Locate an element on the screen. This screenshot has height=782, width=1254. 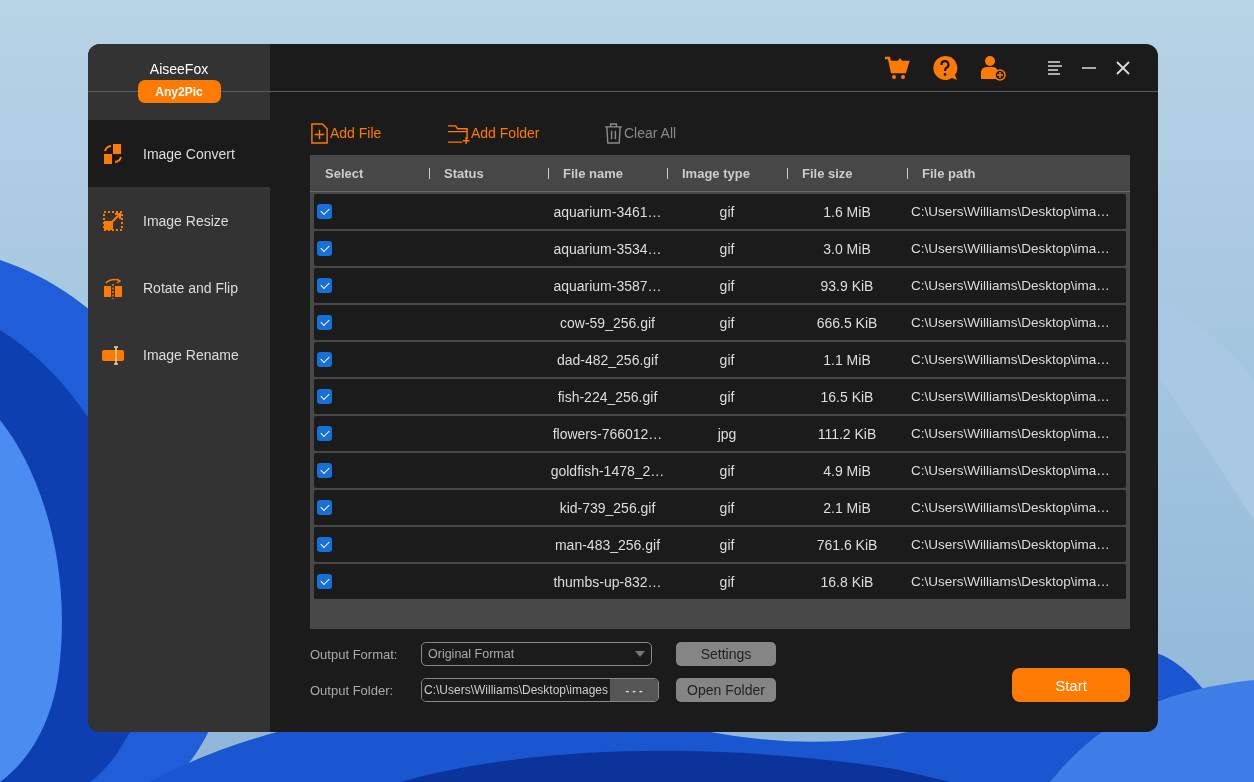
table-cell-text: cow-59_256.gif is located at coordinates (607, 322).